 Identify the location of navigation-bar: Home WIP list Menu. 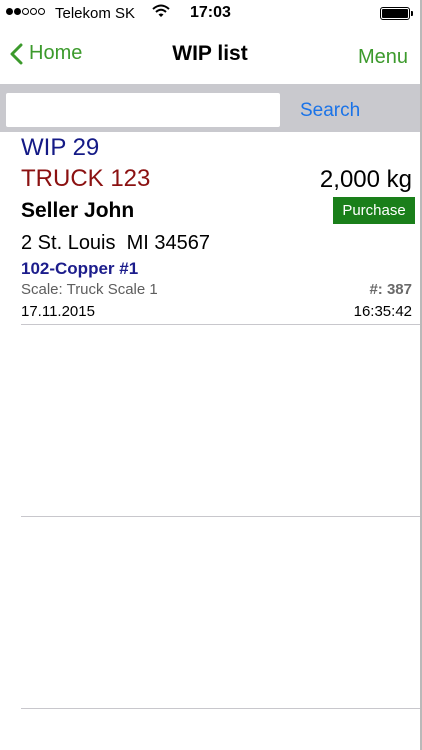
(210, 56).